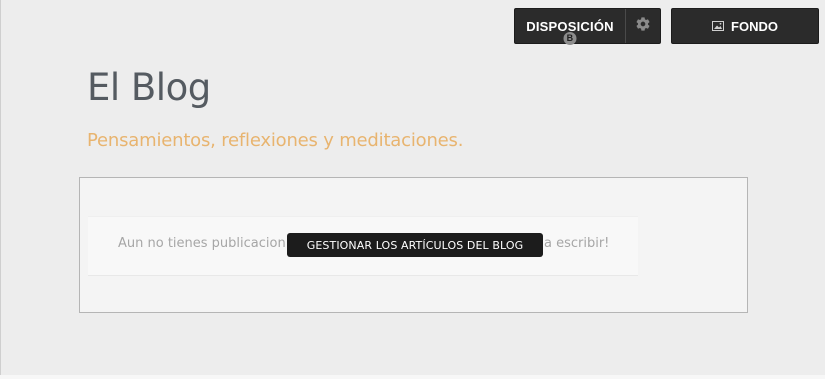 The image size is (825, 379). Describe the element at coordinates (0, 189) in the screenshot. I see `page-left-border` at that location.